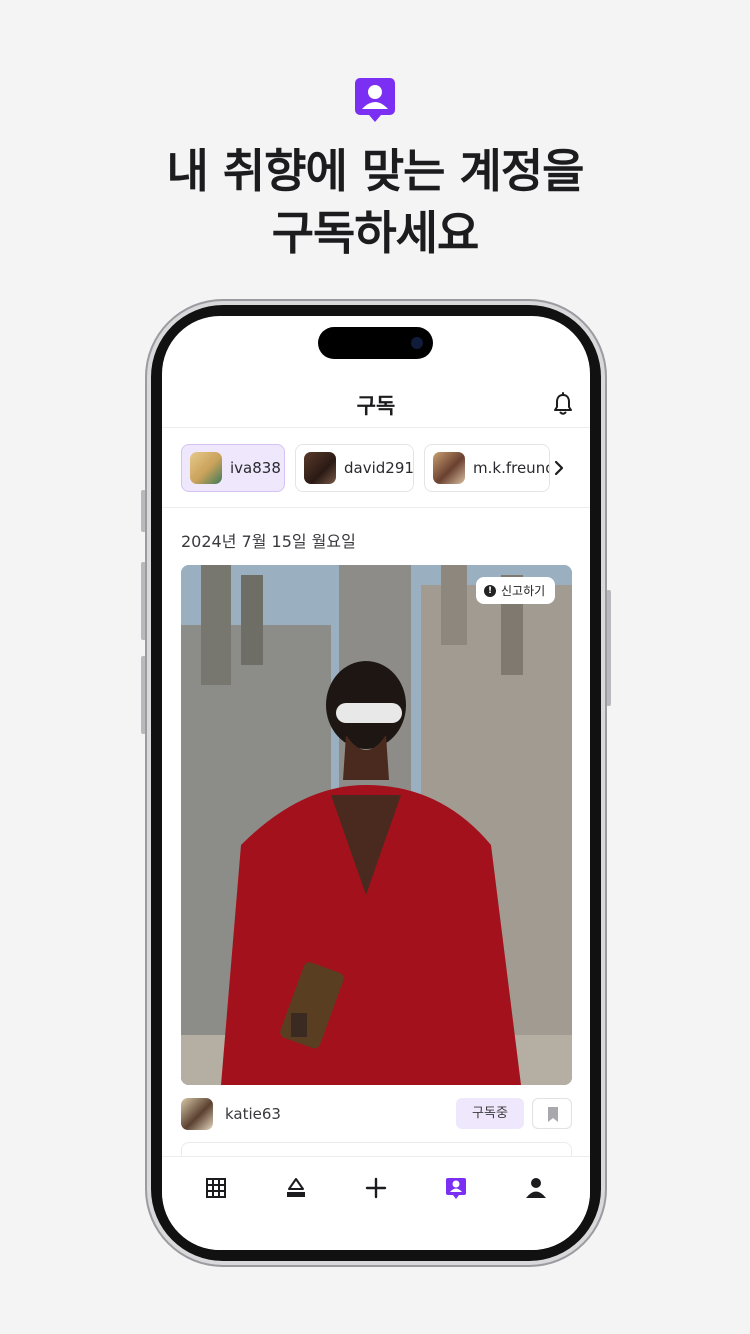  Describe the element at coordinates (376, 406) in the screenshot. I see `nav-title: 구독` at that location.